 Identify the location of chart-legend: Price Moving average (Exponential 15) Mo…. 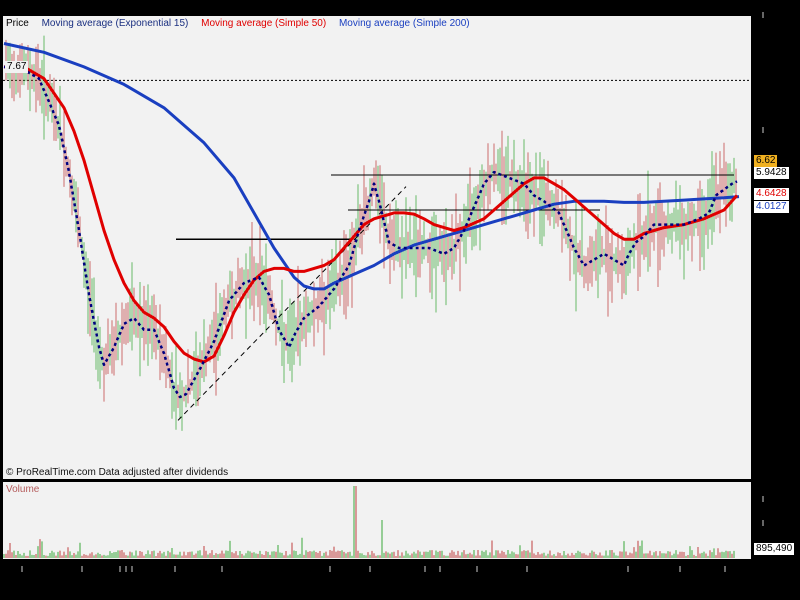
(243, 23).